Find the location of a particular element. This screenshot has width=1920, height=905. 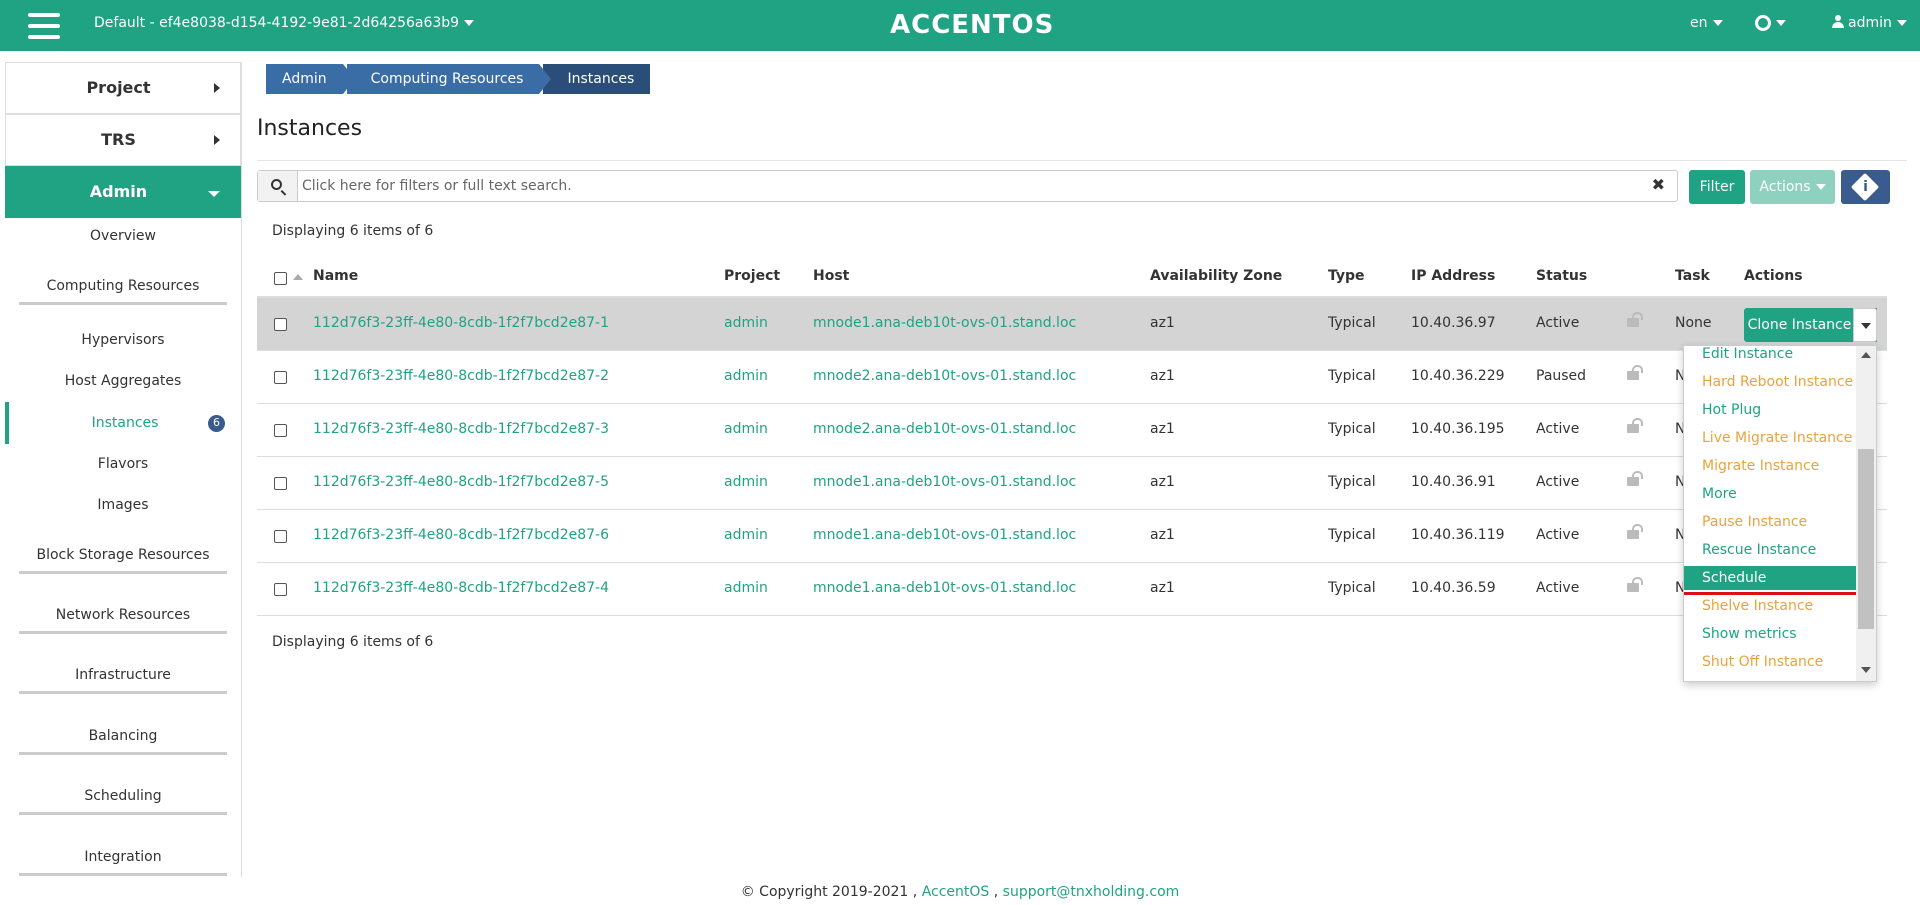

column-actions: Actions is located at coordinates (1773, 276).